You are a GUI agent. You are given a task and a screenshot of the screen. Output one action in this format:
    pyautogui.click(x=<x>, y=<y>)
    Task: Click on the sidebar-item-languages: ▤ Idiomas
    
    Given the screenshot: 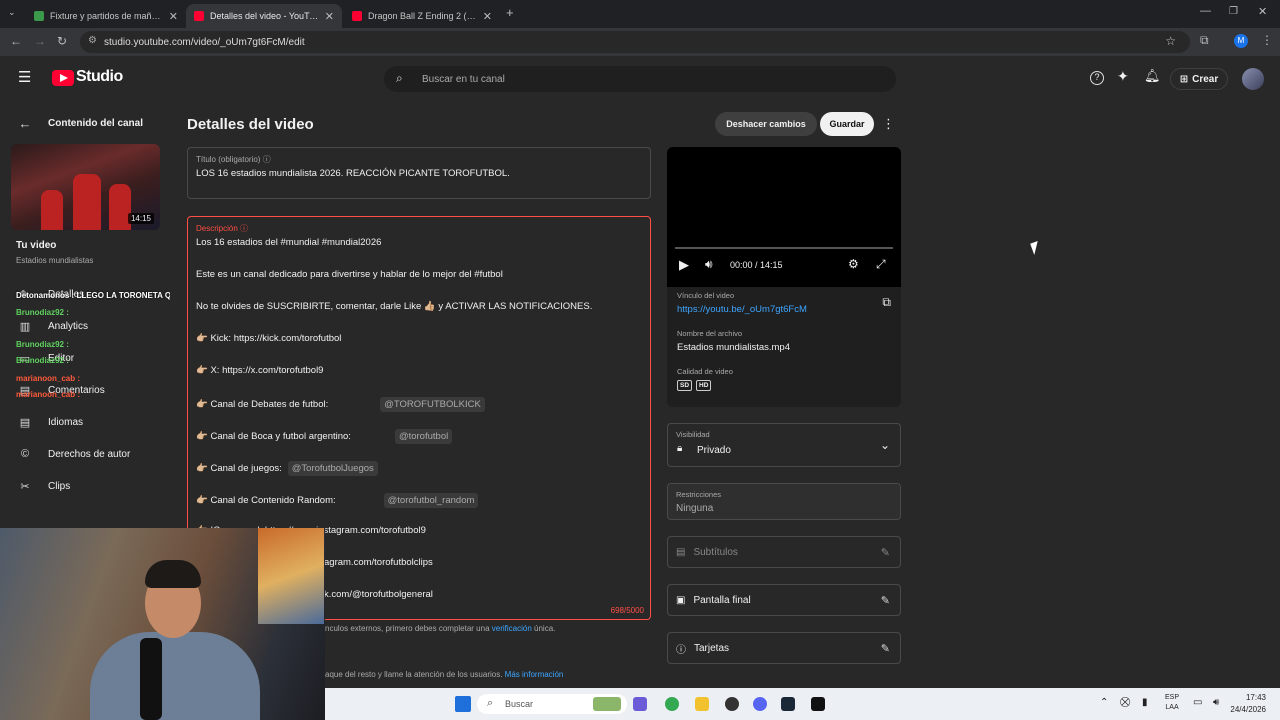 What is the action you would take?
    pyautogui.click(x=50, y=422)
    